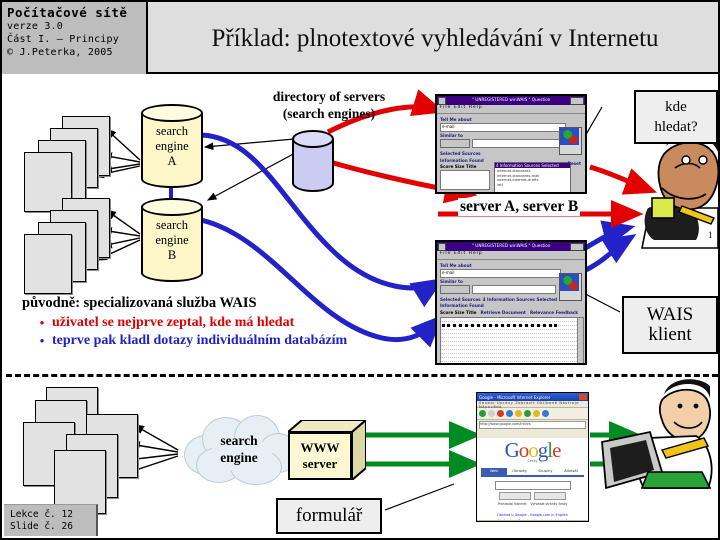 This screenshot has width=720, height=540. Describe the element at coordinates (327, 450) in the screenshot. I see `www-server-box: WWW server` at that location.